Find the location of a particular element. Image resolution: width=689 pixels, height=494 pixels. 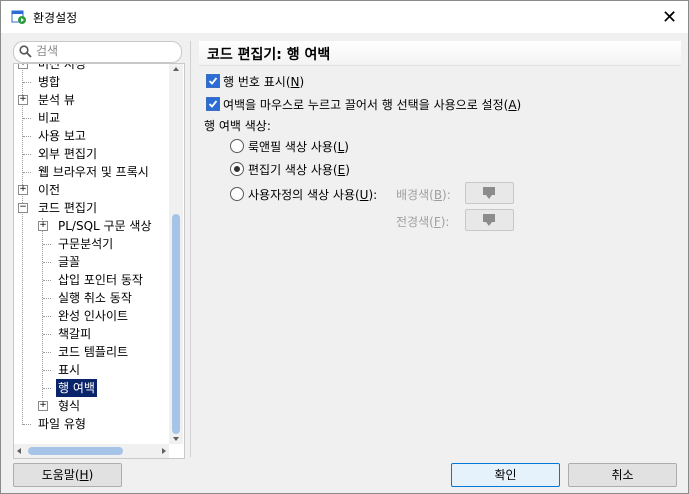

show-line-numbers-label: 행 번호 표시(N) is located at coordinates (263, 81).